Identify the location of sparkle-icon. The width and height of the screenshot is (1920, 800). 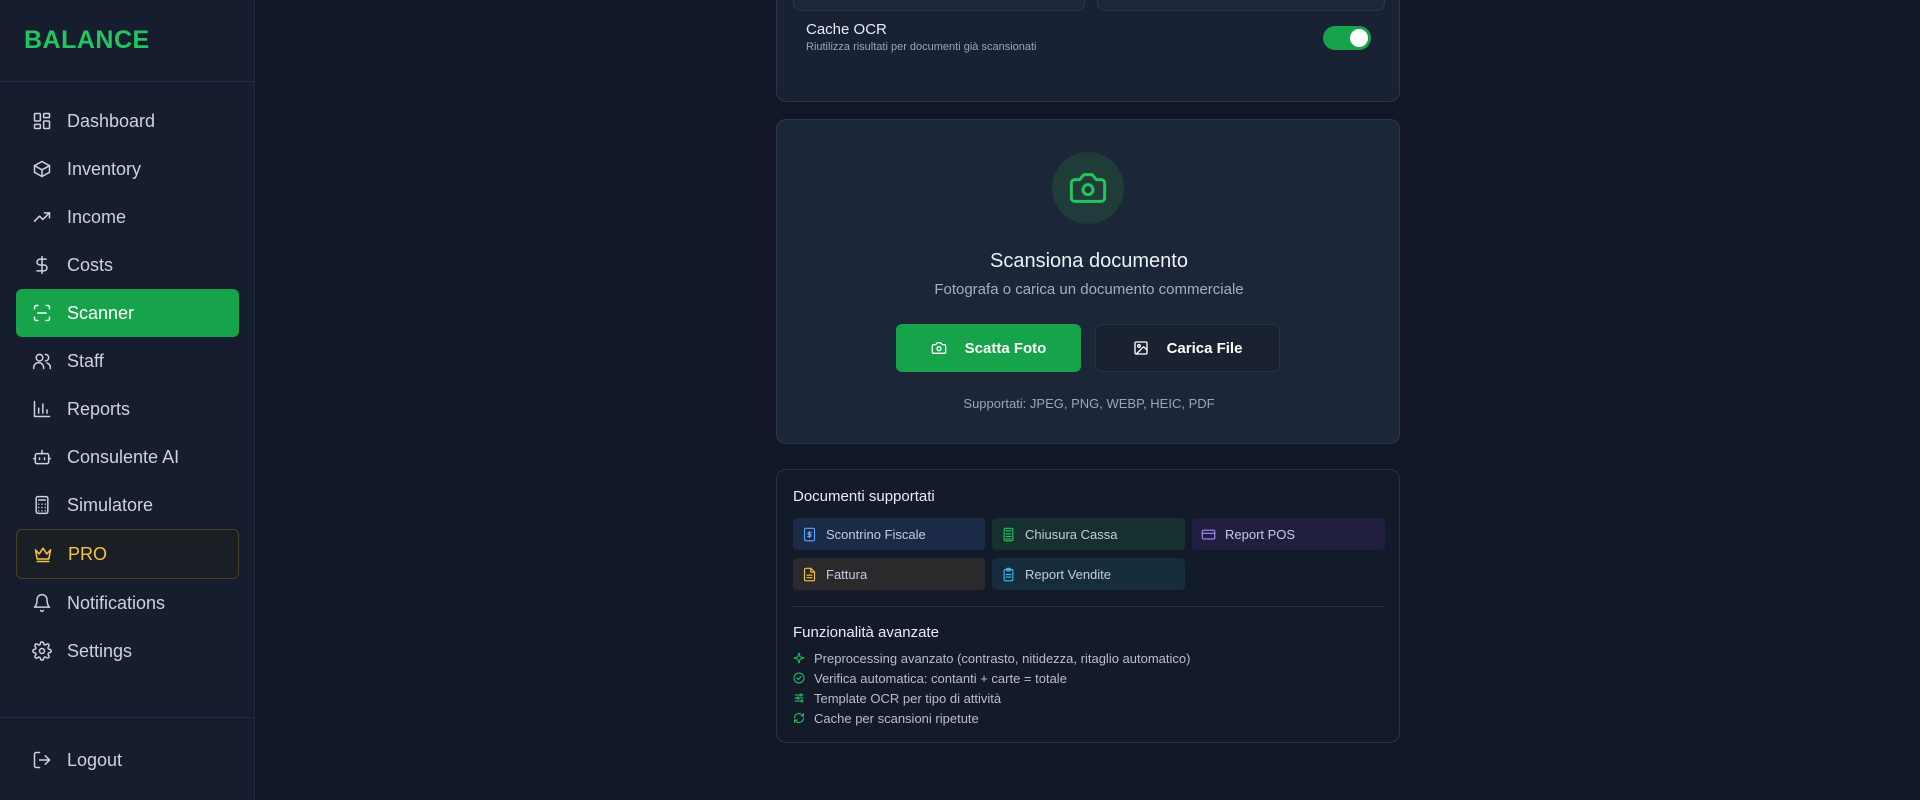
(799, 658).